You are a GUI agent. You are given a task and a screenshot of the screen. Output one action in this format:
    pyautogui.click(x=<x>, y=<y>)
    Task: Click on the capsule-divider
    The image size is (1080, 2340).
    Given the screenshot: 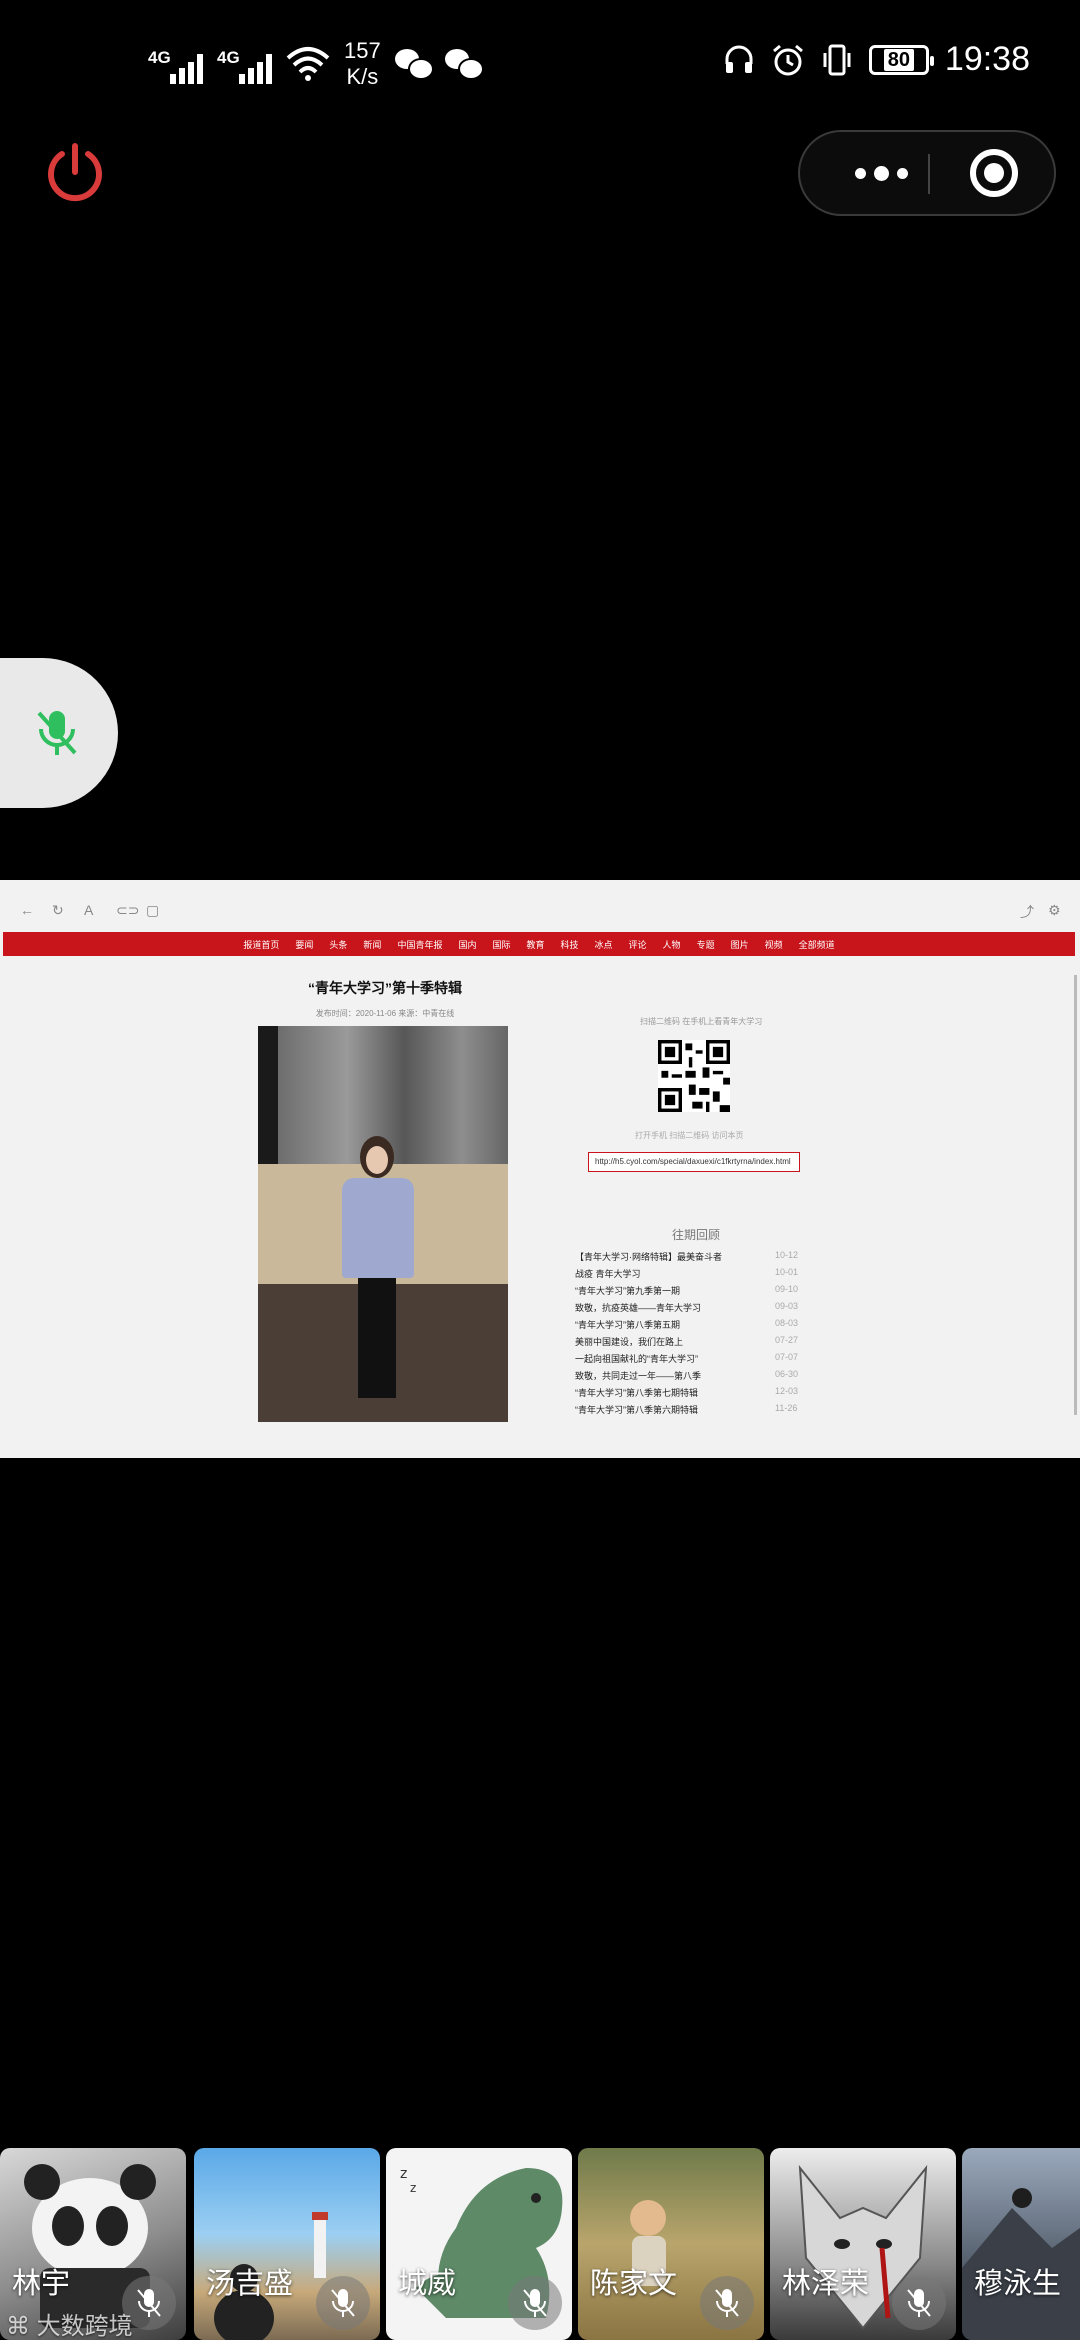 What is the action you would take?
    pyautogui.click(x=929, y=174)
    